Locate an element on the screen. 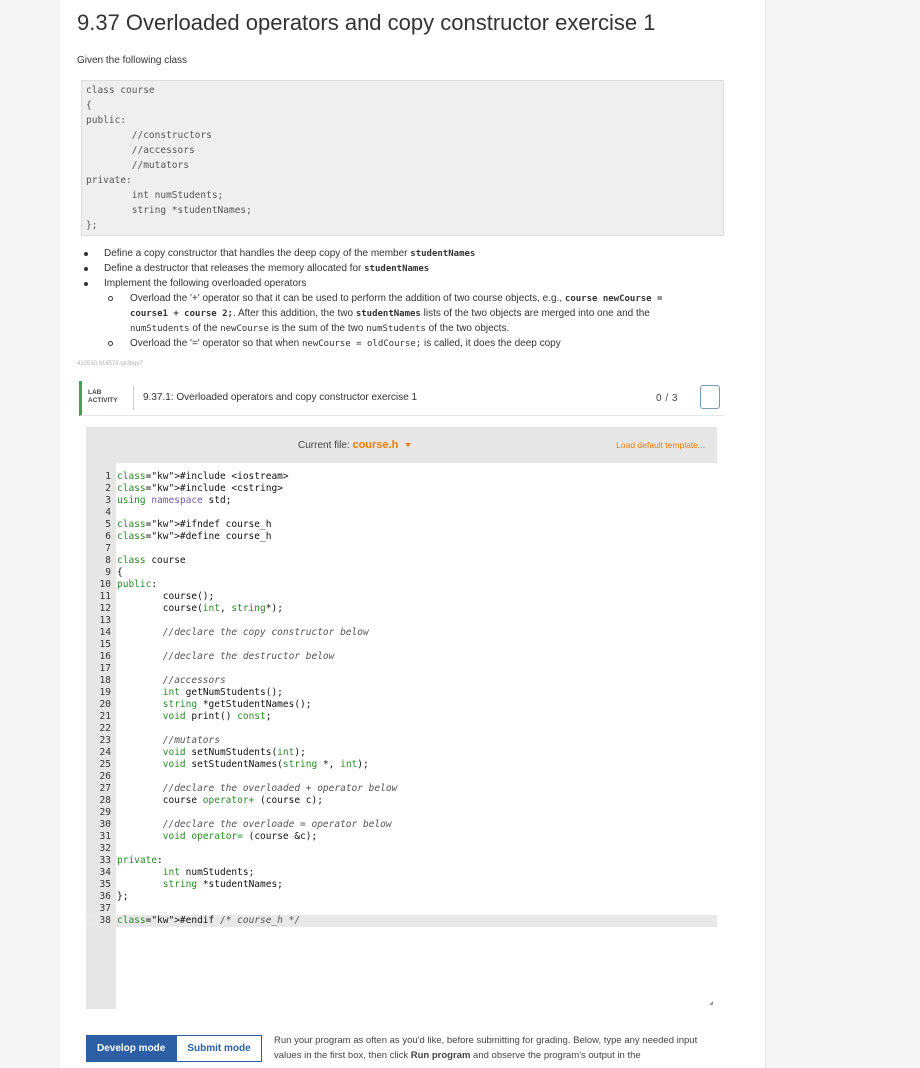 Image resolution: width=920 pixels, height=1068 pixels. code-line: 34 int numStudents; is located at coordinates (401, 873).